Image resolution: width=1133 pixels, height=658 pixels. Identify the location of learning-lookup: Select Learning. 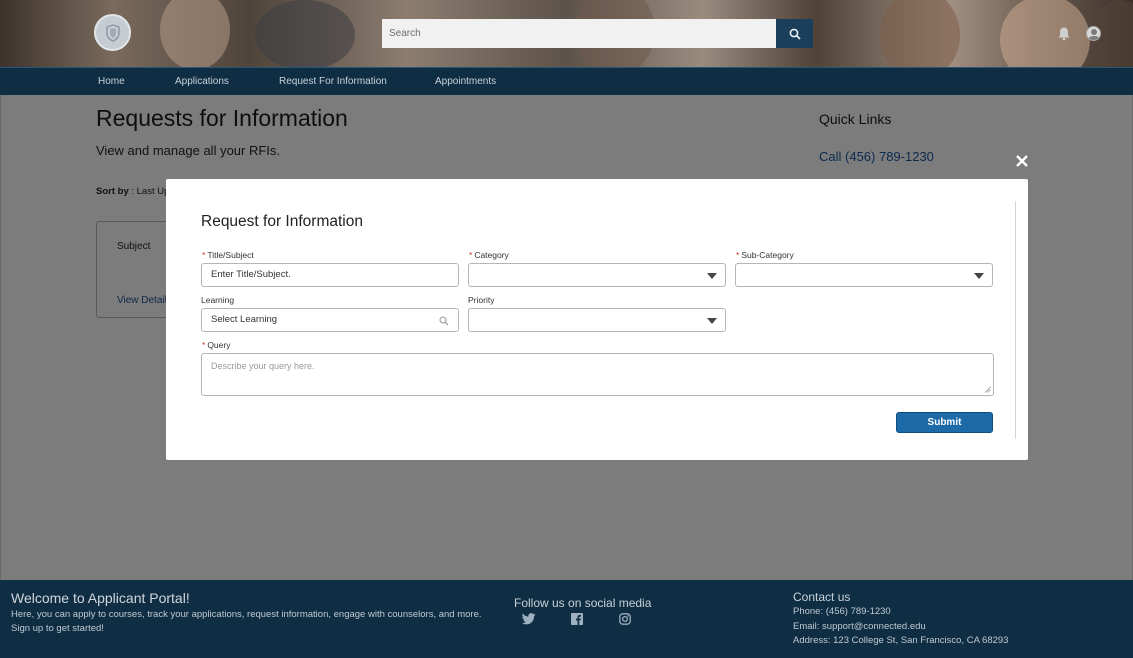
(330, 320).